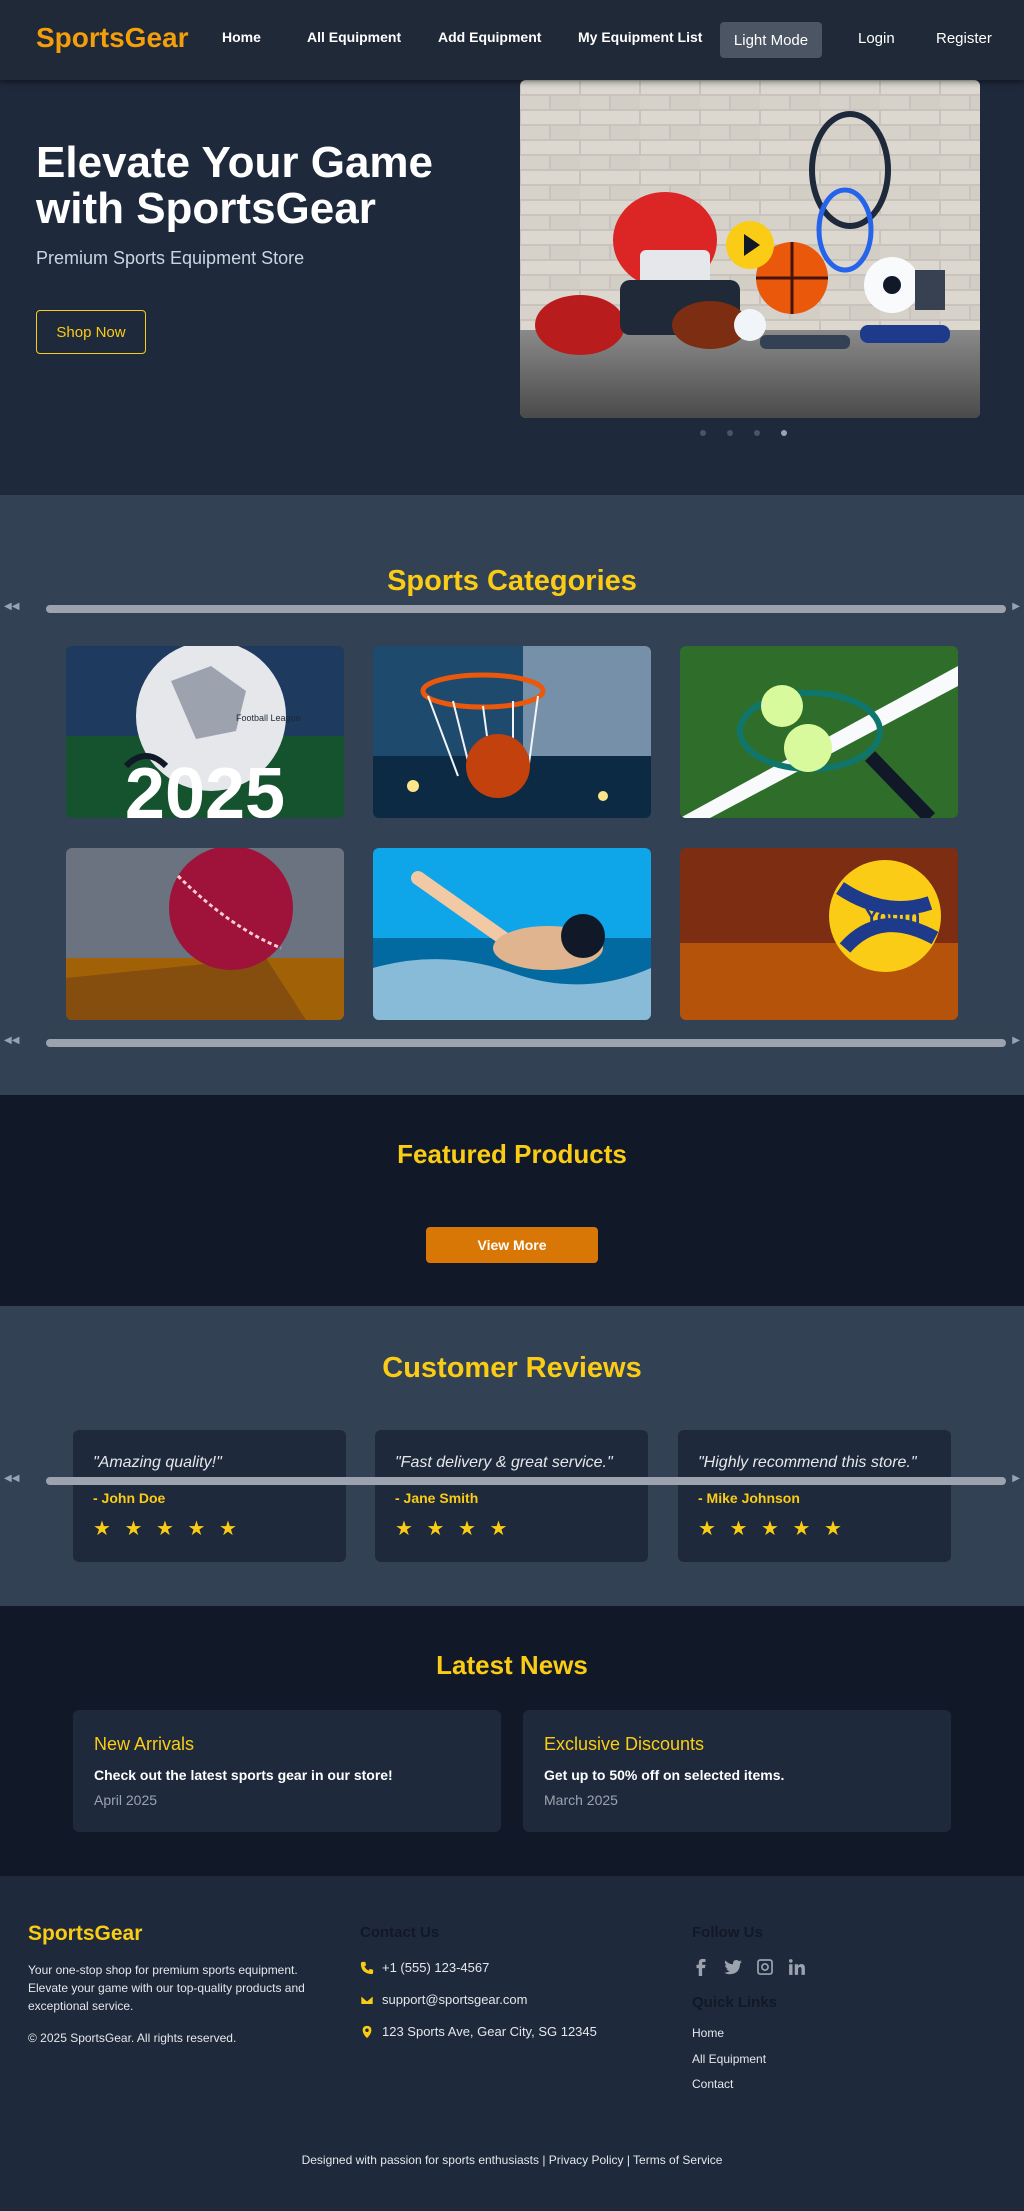 This screenshot has height=2211, width=1024. What do you see at coordinates (436, 1967) in the screenshot?
I see `contact-phone-text: +1 (555) 123-4567` at bounding box center [436, 1967].